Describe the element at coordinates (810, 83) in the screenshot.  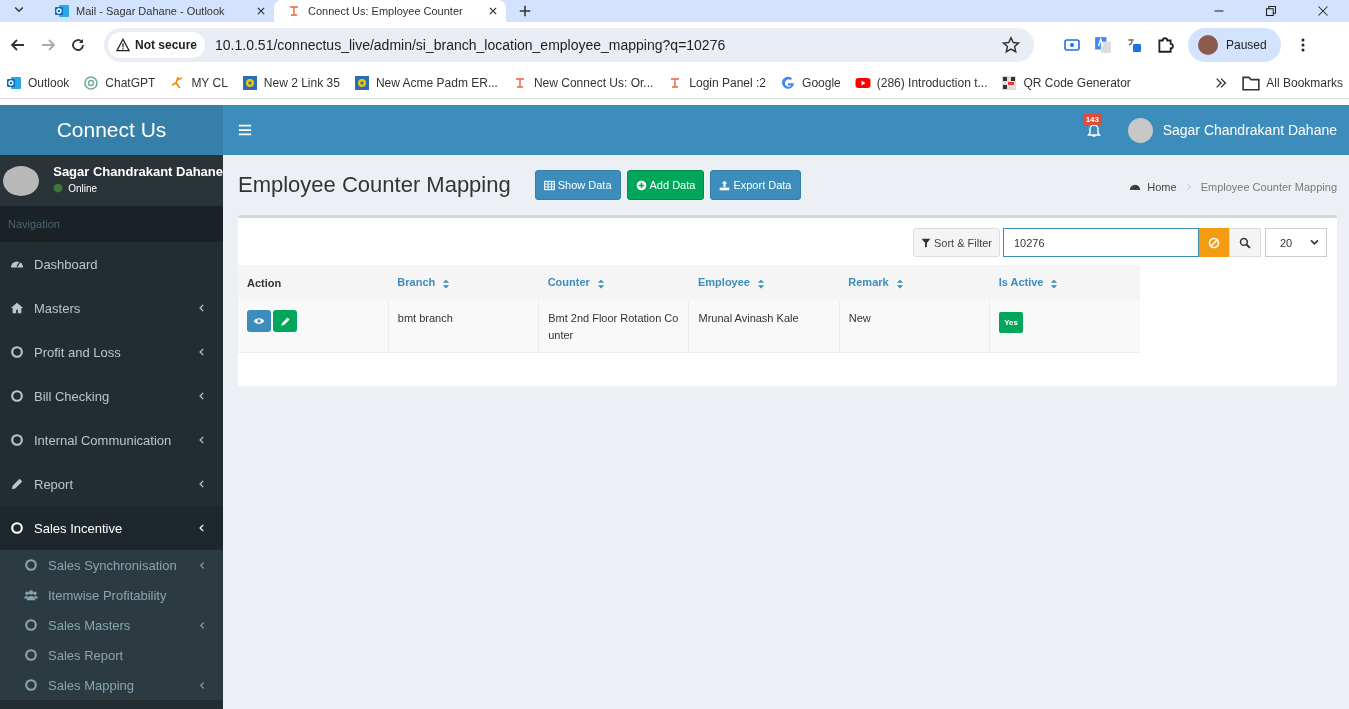
I see `bookmark: Google` at that location.